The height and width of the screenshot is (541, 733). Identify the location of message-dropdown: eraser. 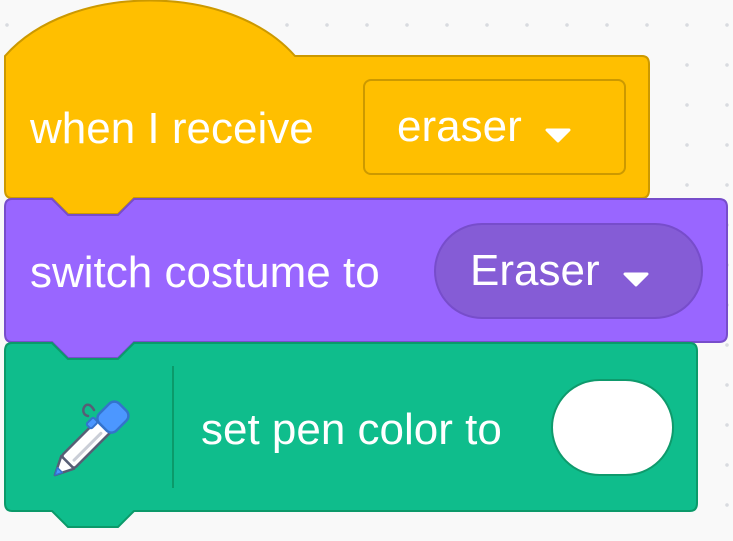
(494, 127).